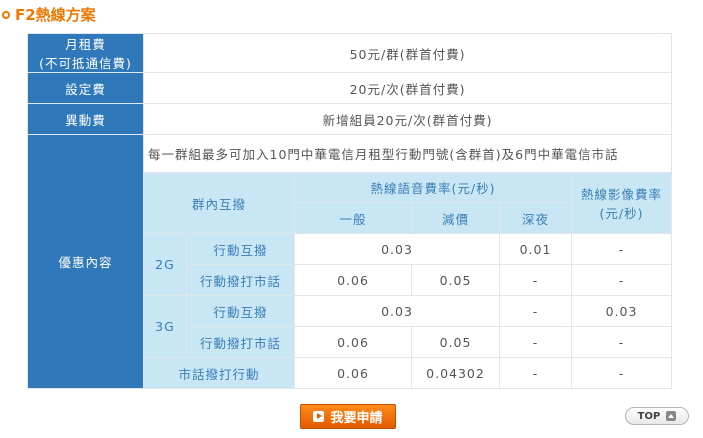 This screenshot has width=703, height=438. Describe the element at coordinates (85, 88) in the screenshot. I see `setup-fee-label: 設定費` at that location.